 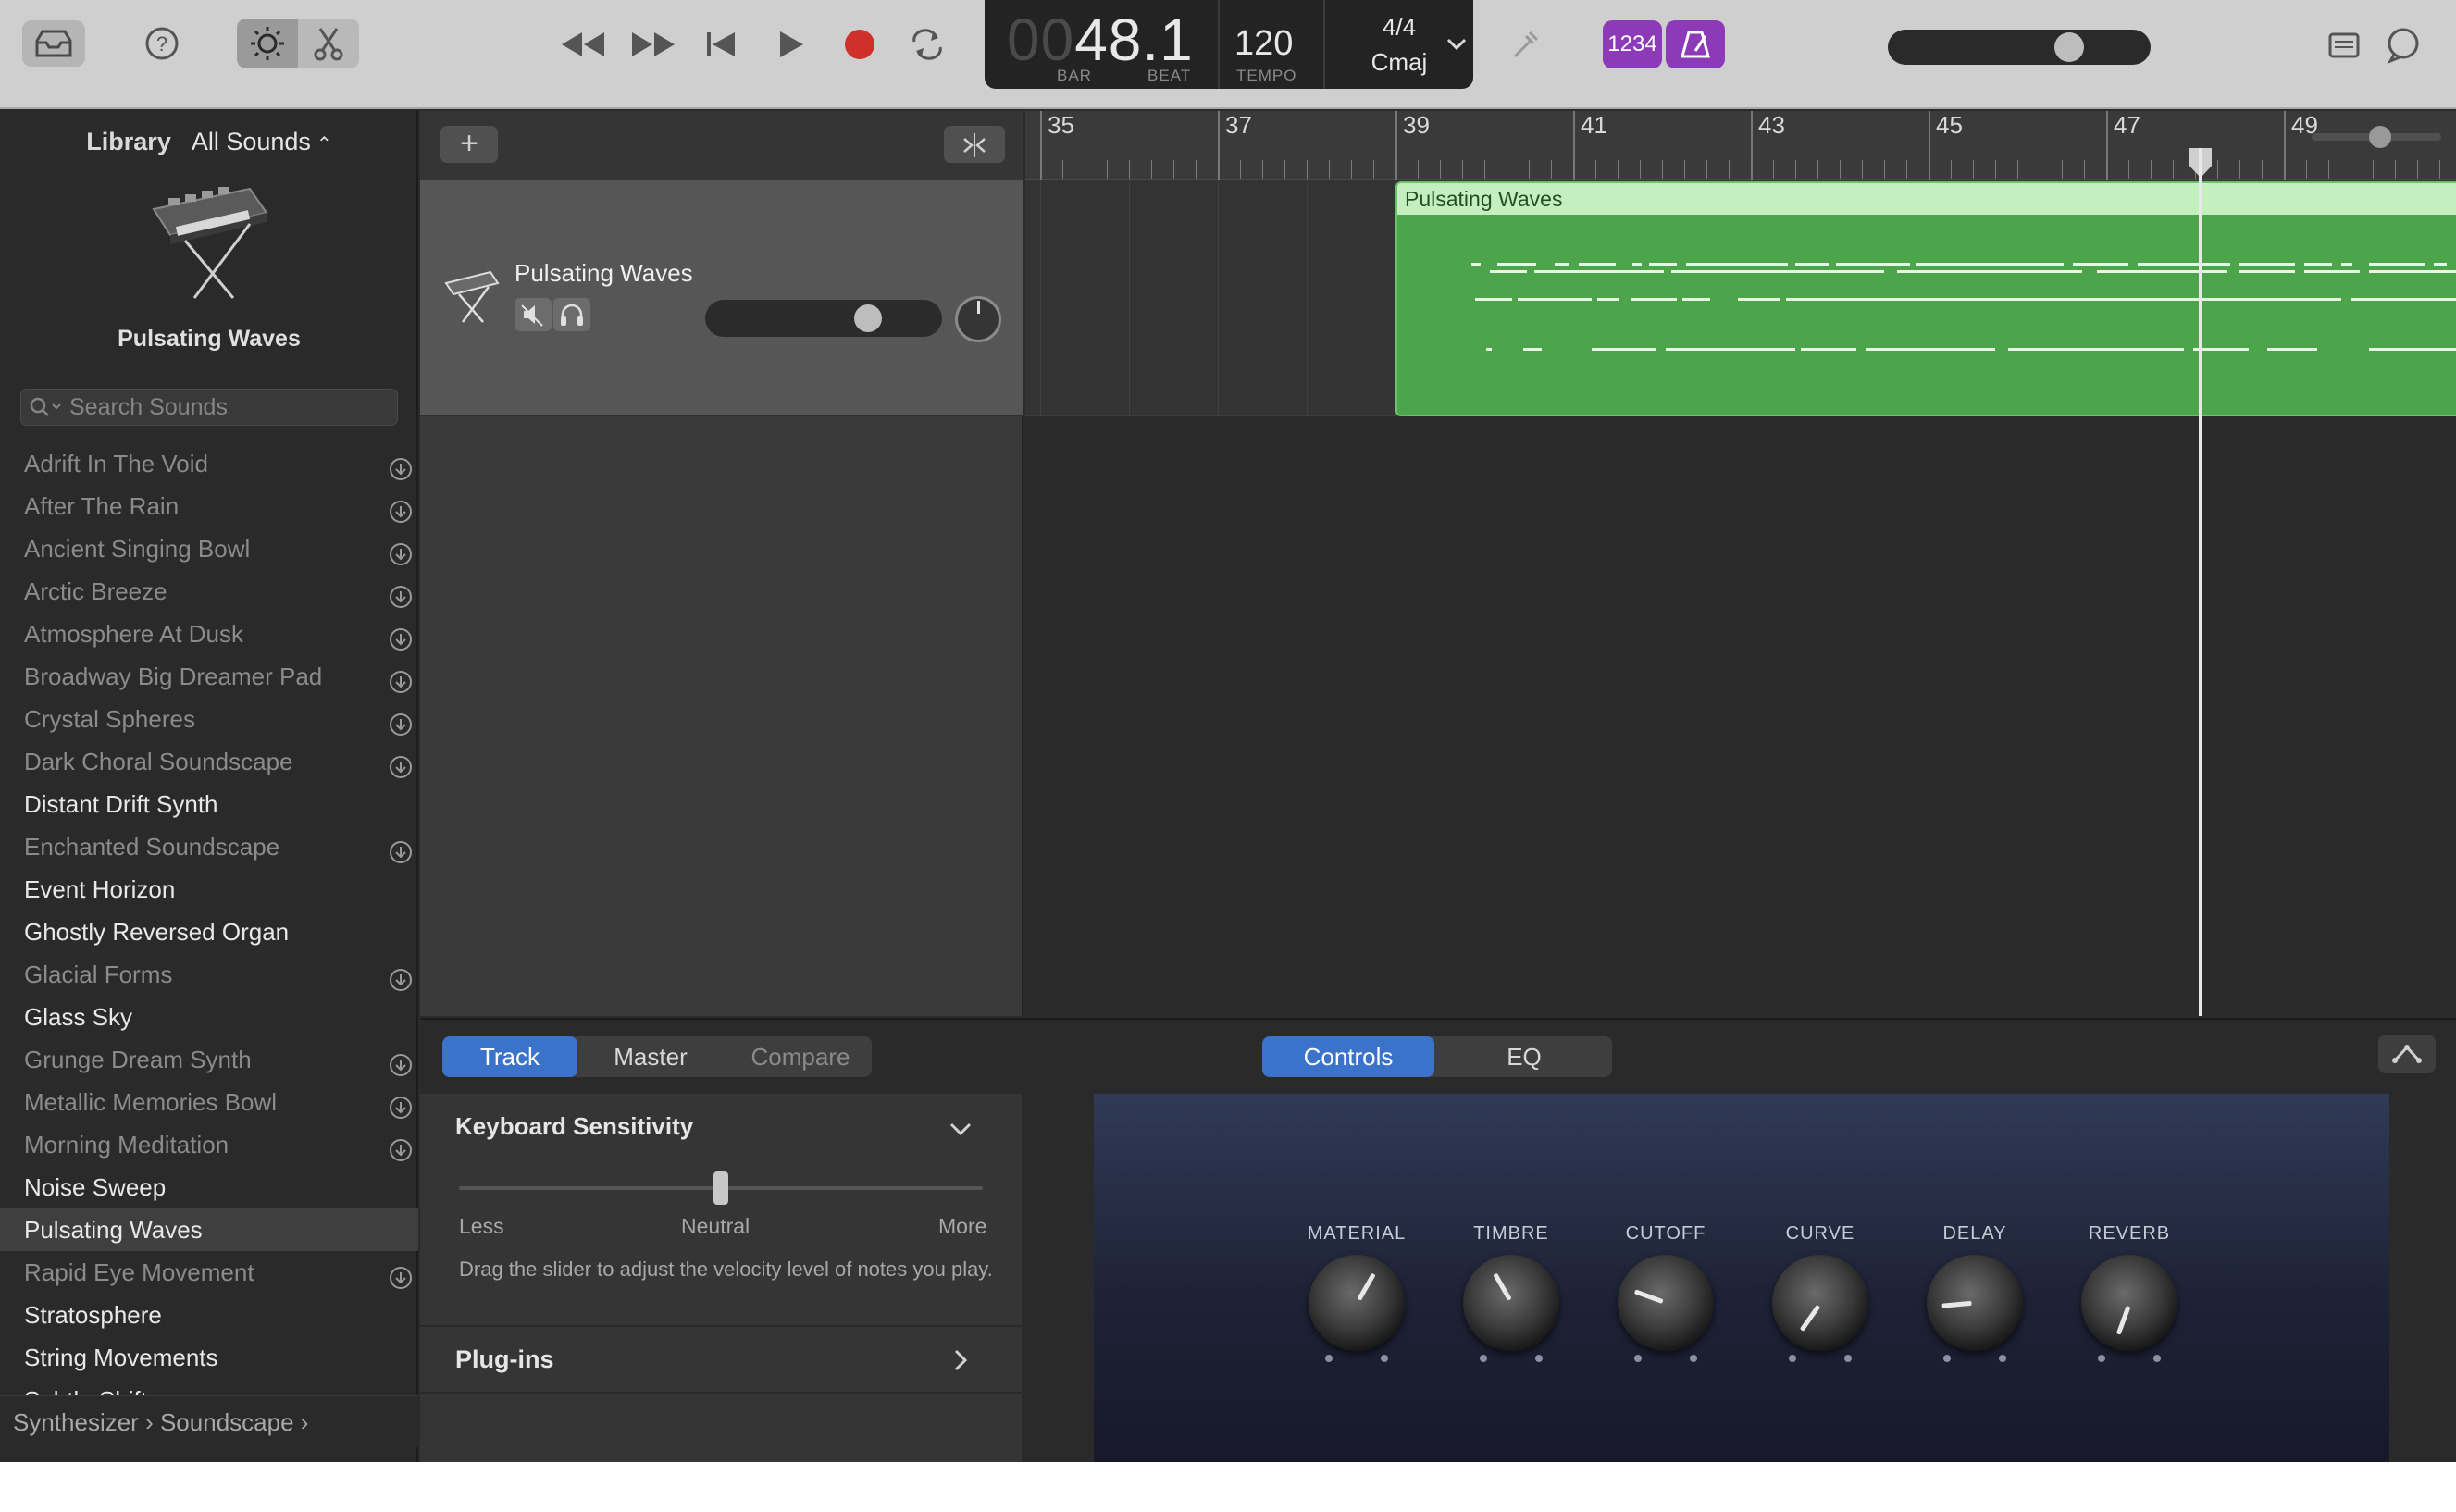 I want to click on breadcrumb-item: Soundscape, so click(x=227, y=1422).